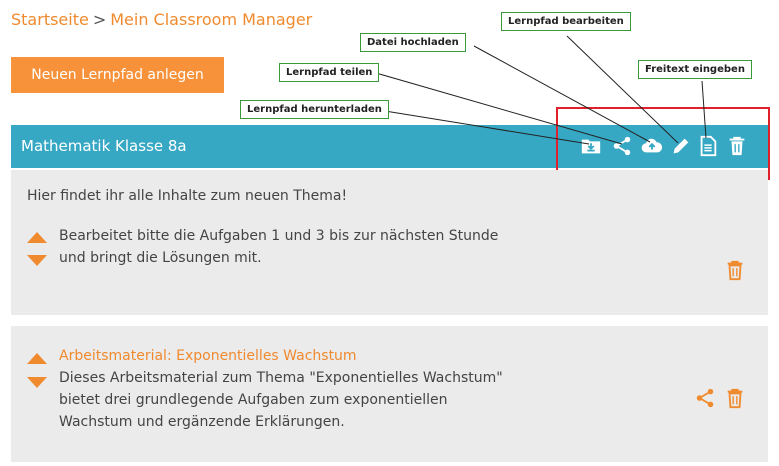 The width and height of the screenshot is (779, 466). I want to click on share-icon, so click(705, 398).